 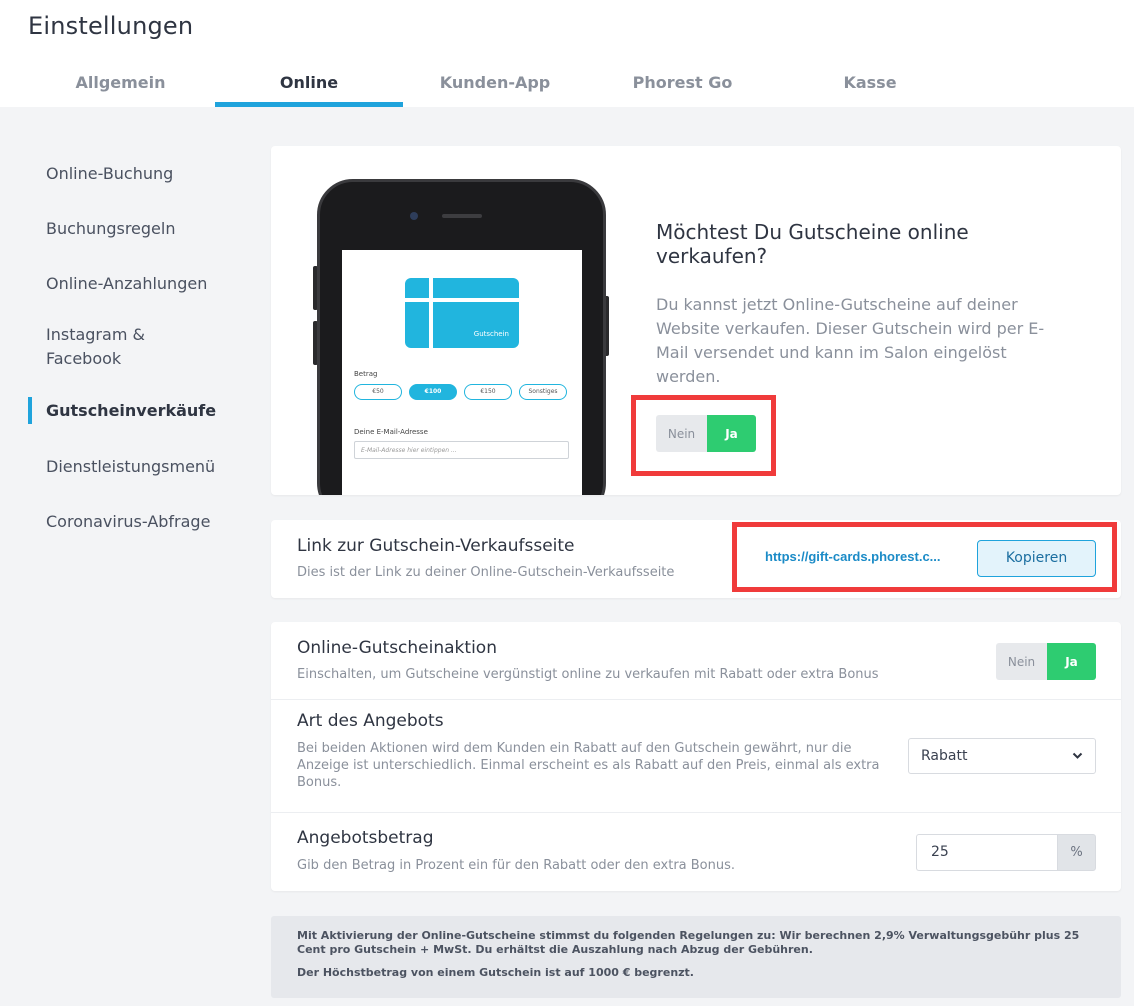 I want to click on amount-option: €150, so click(x=488, y=392).